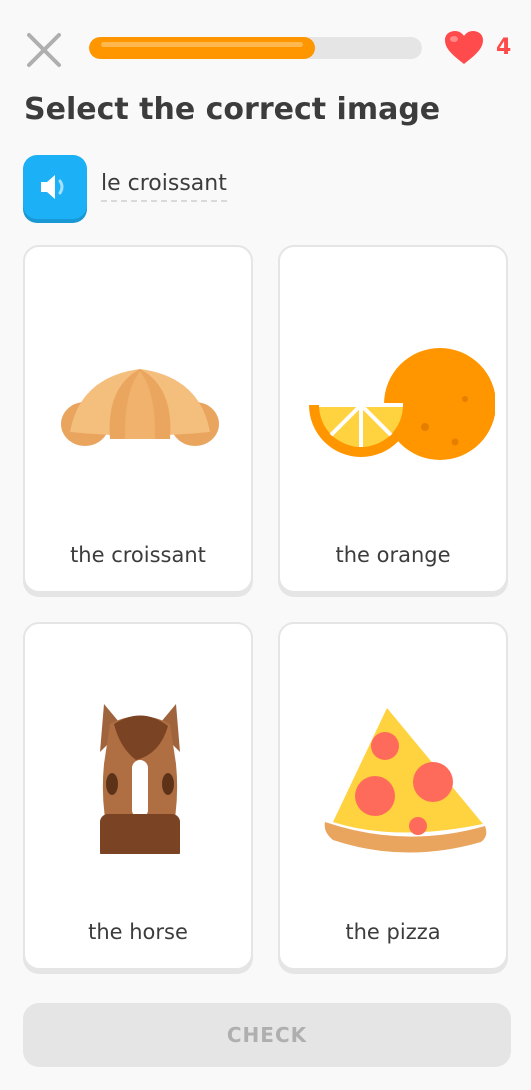  I want to click on choice-card-croissant: the croissant, so click(138, 419).